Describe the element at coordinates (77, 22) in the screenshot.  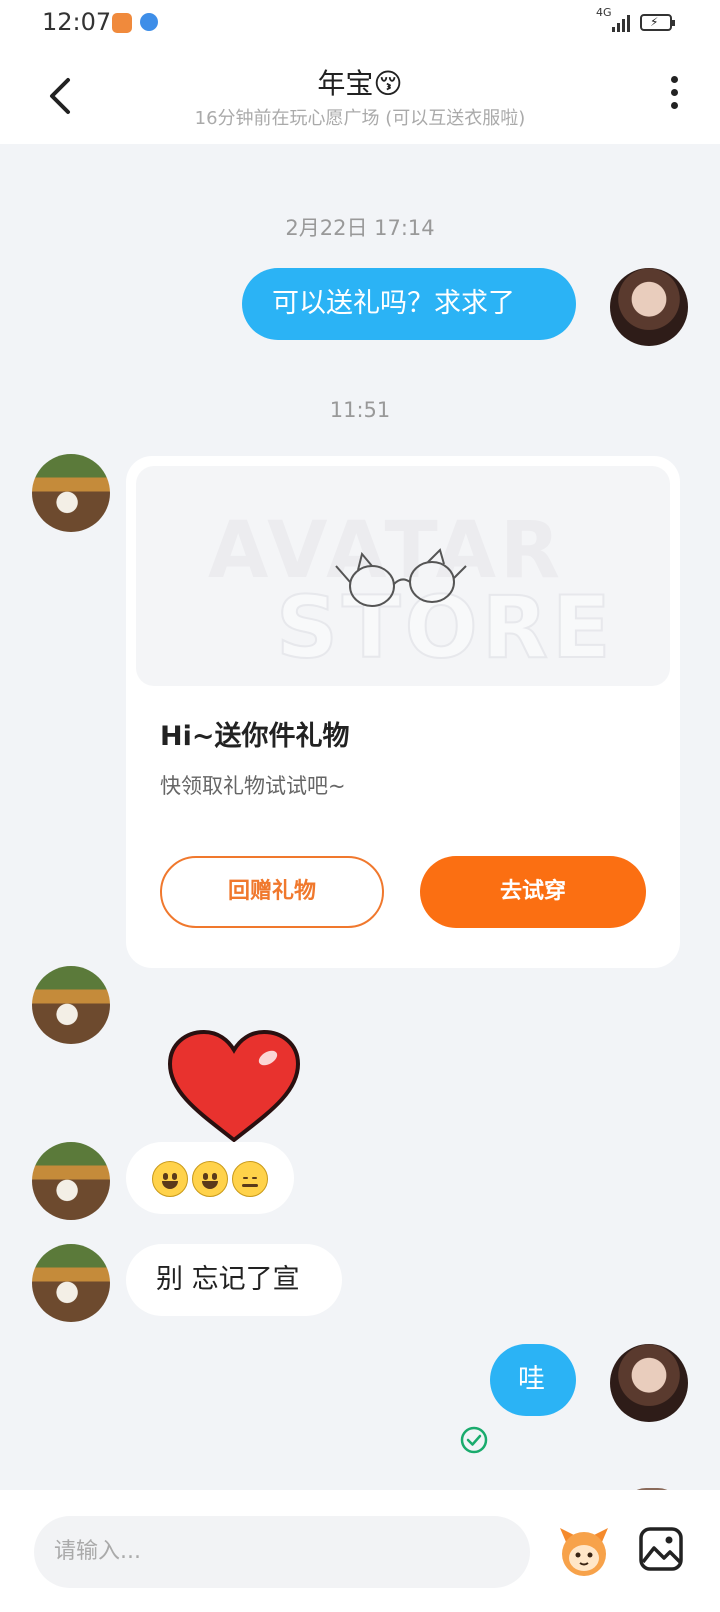
I see `status-time: 12:07` at that location.